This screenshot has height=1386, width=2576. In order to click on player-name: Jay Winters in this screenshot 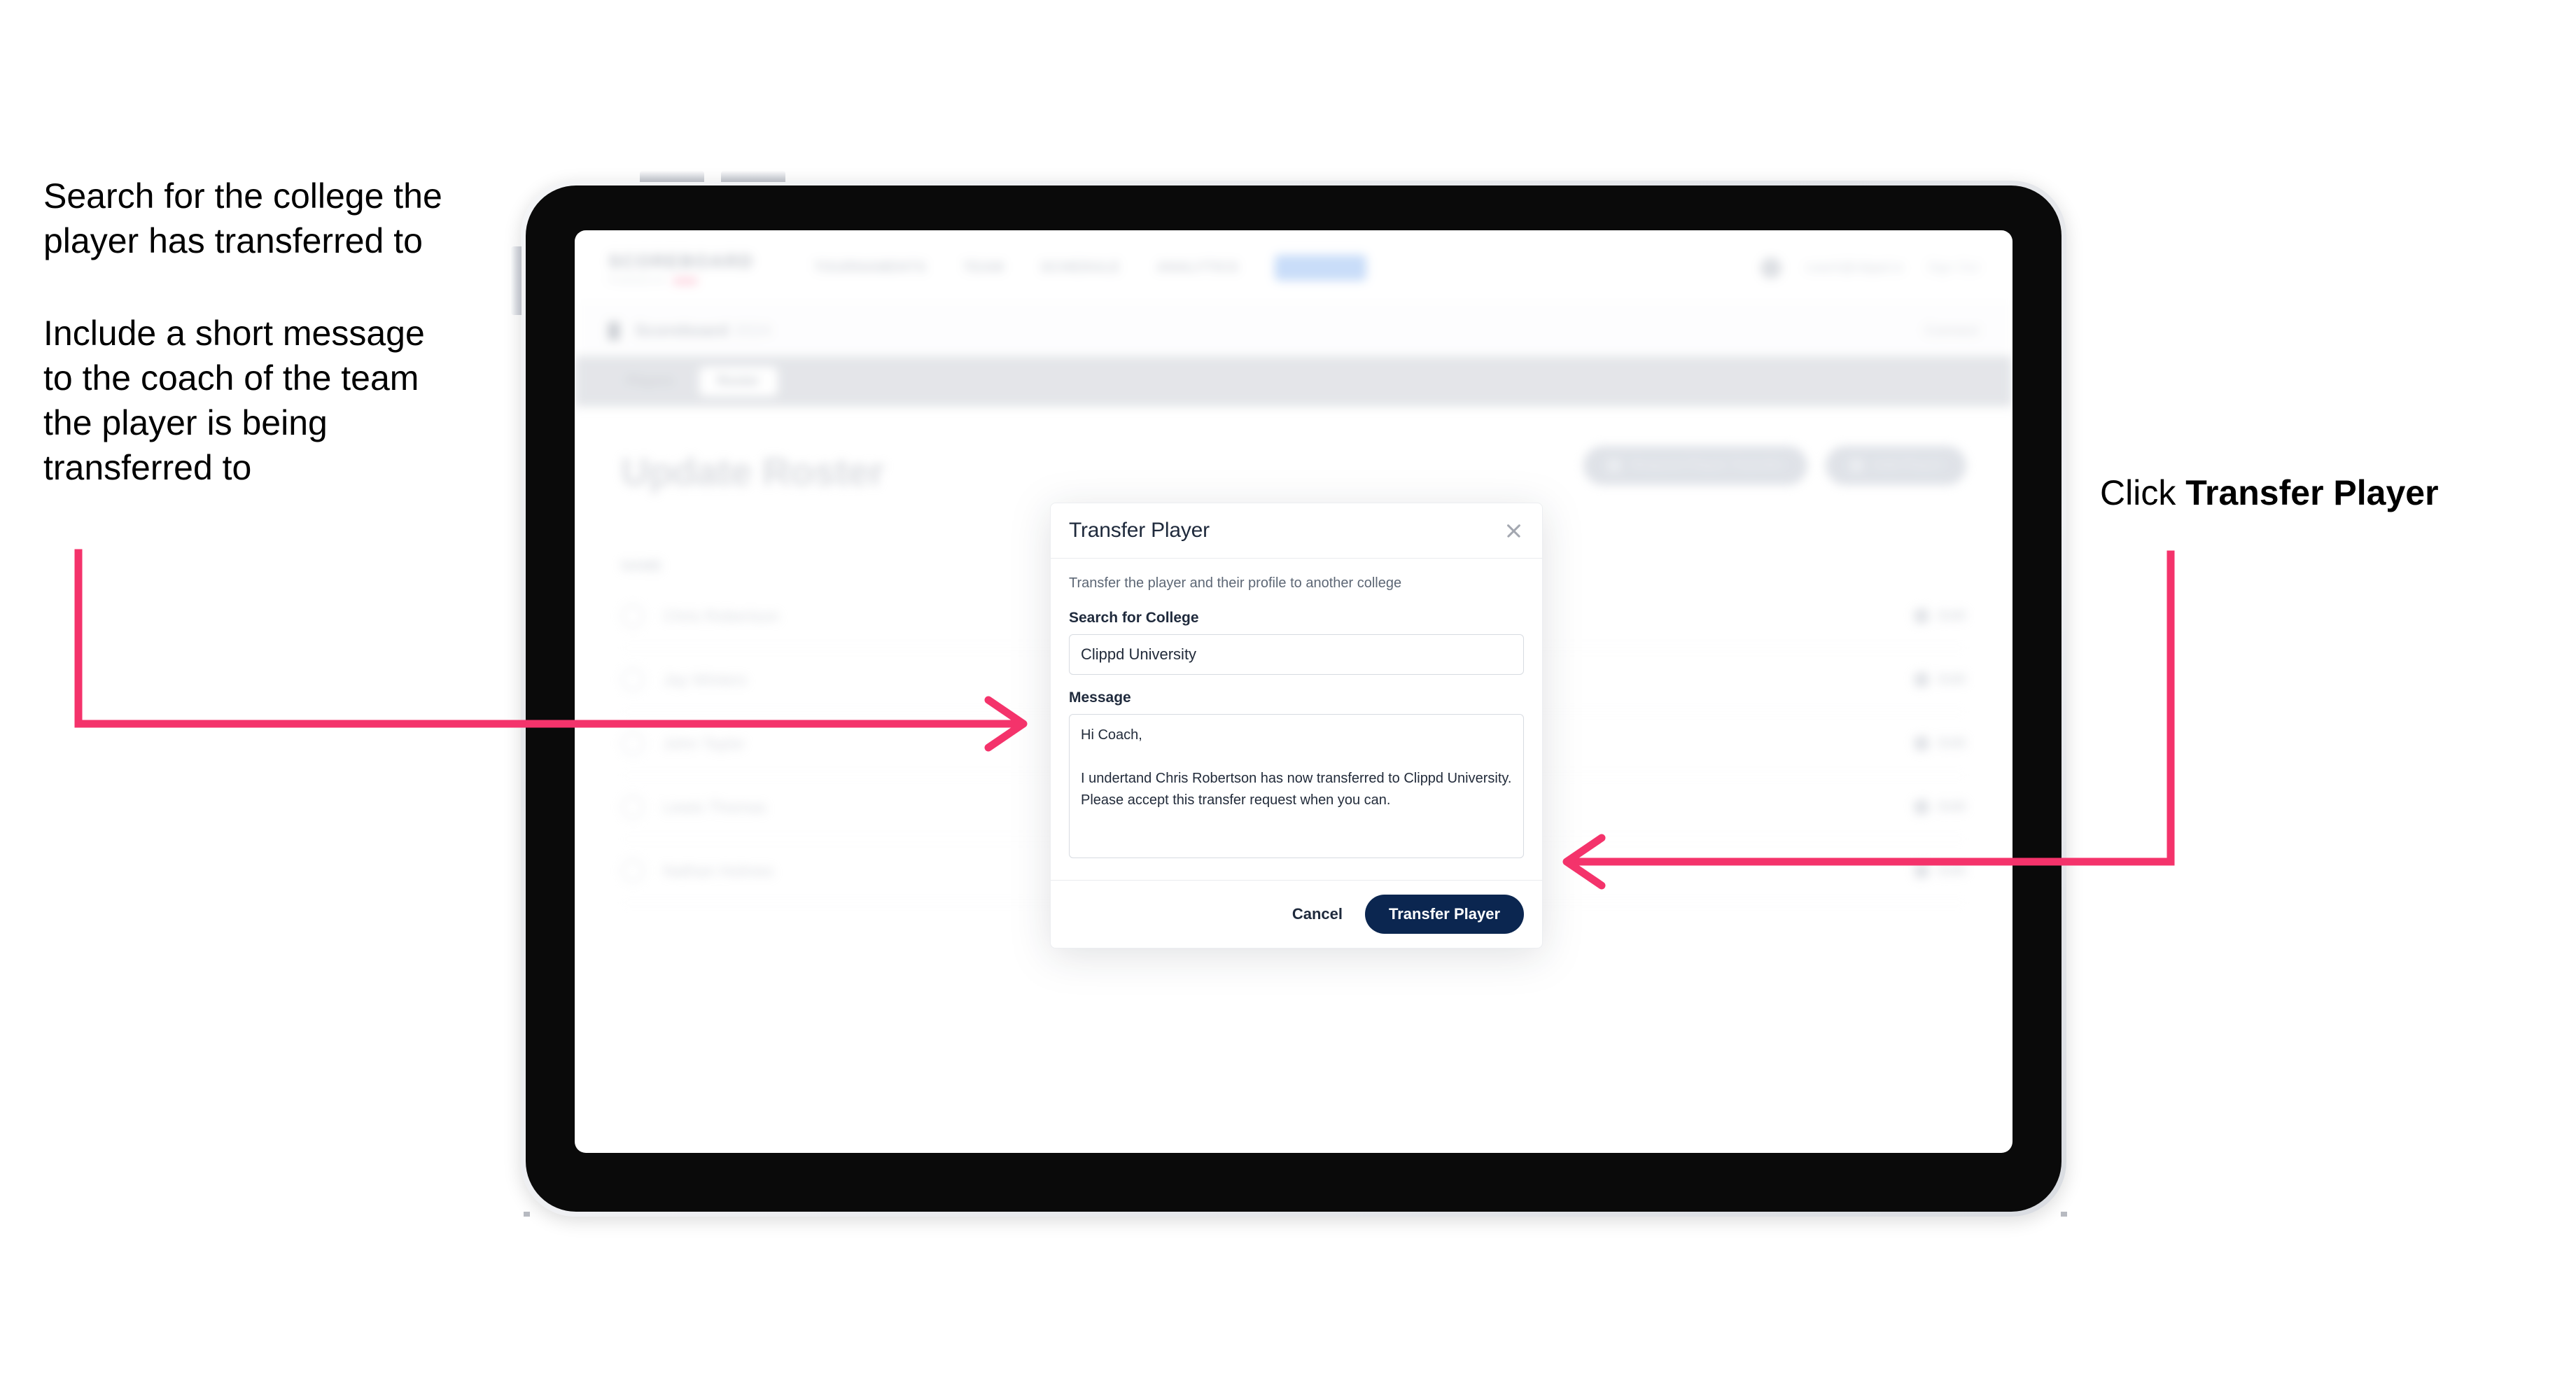, I will do `click(705, 679)`.